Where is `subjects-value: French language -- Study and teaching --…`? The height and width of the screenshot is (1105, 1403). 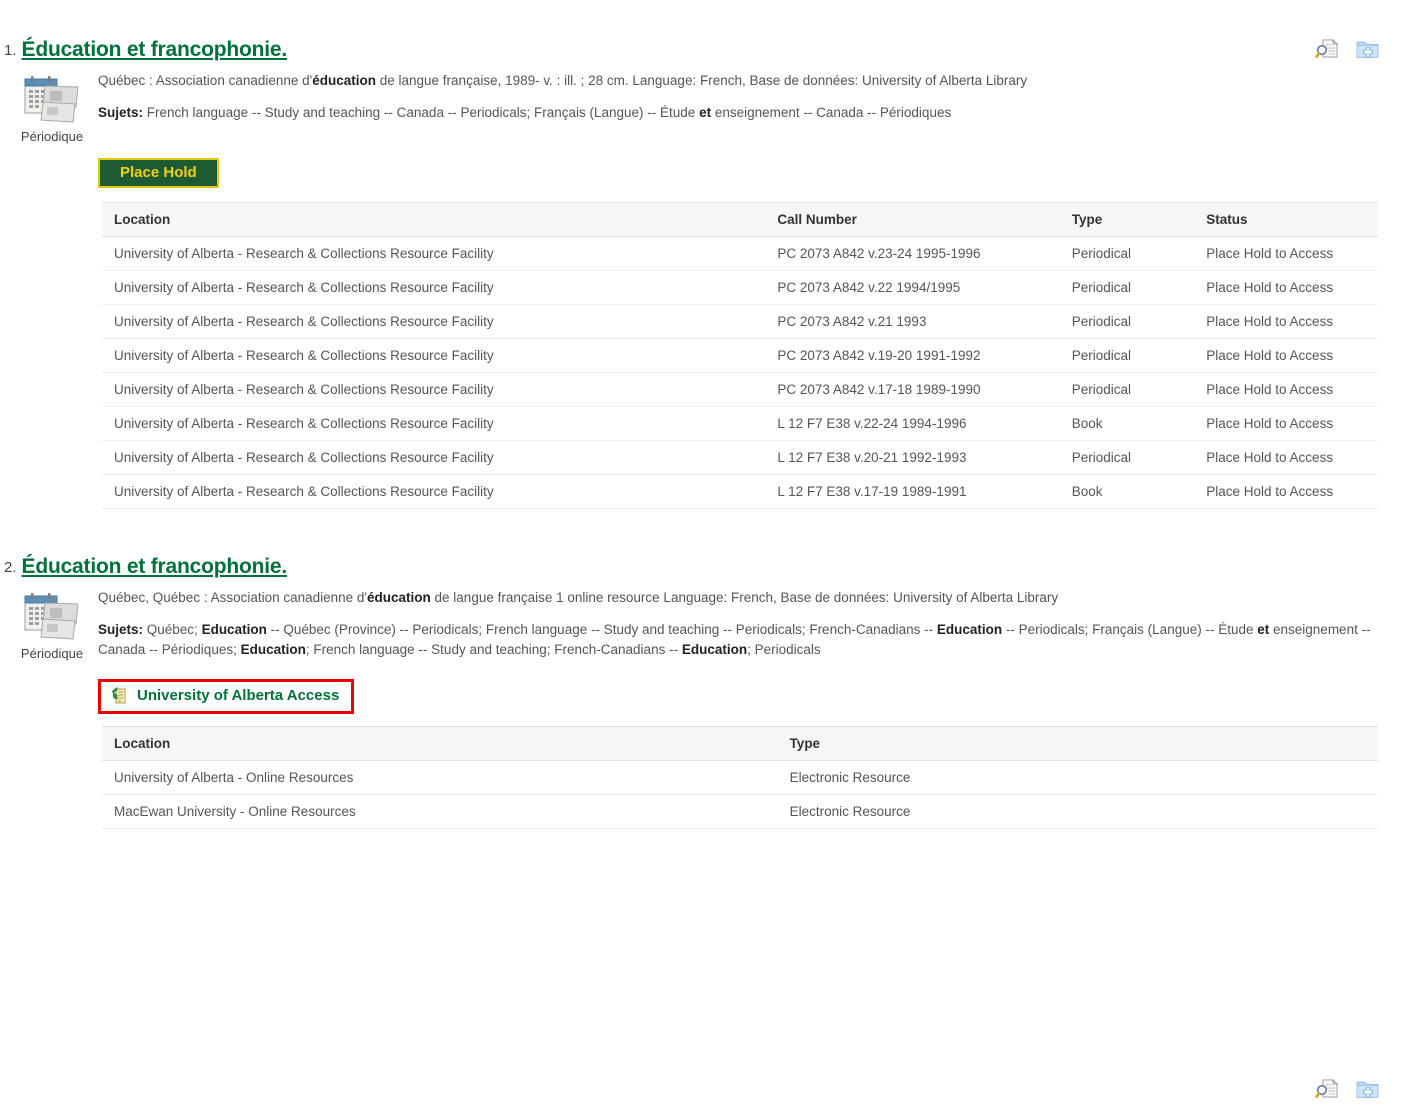
subjects-value: French language -- Study and teaching --… is located at coordinates (547, 112).